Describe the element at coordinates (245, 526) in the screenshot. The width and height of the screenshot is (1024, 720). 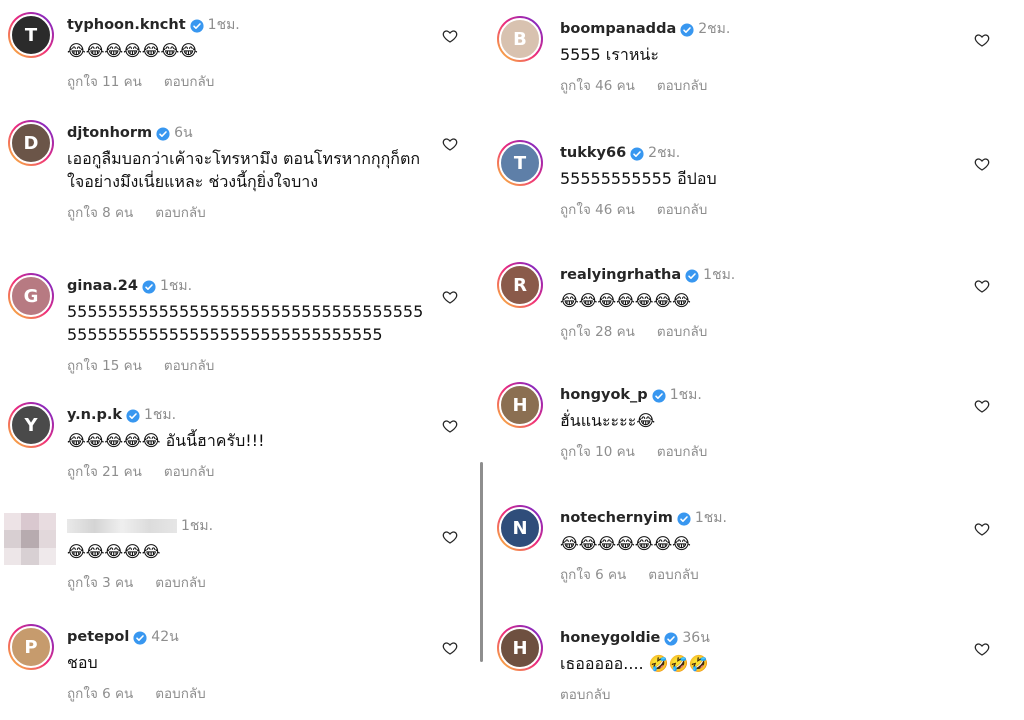
I see `comment-header: 1ชม.` at that location.